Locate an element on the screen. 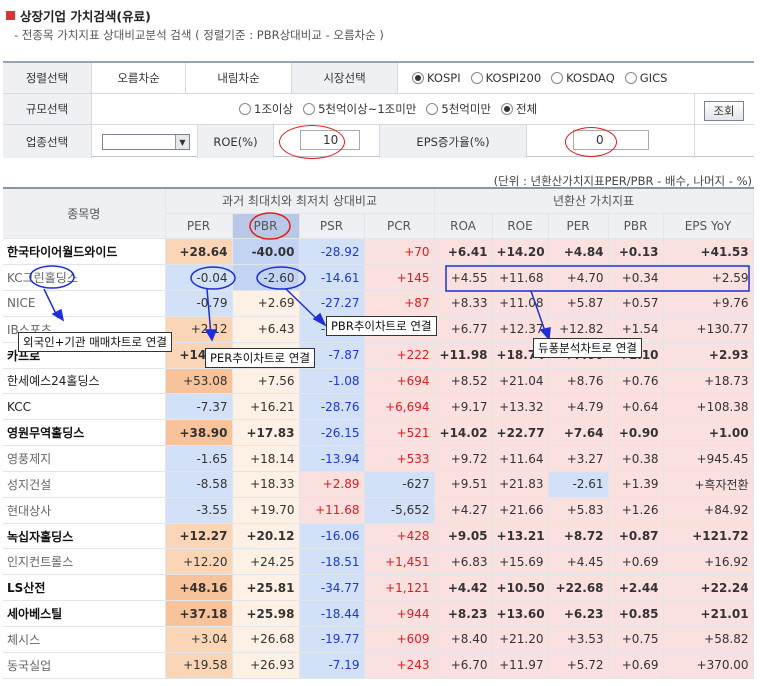 The image size is (760, 686). col-header-psr: PSR is located at coordinates (332, 226).